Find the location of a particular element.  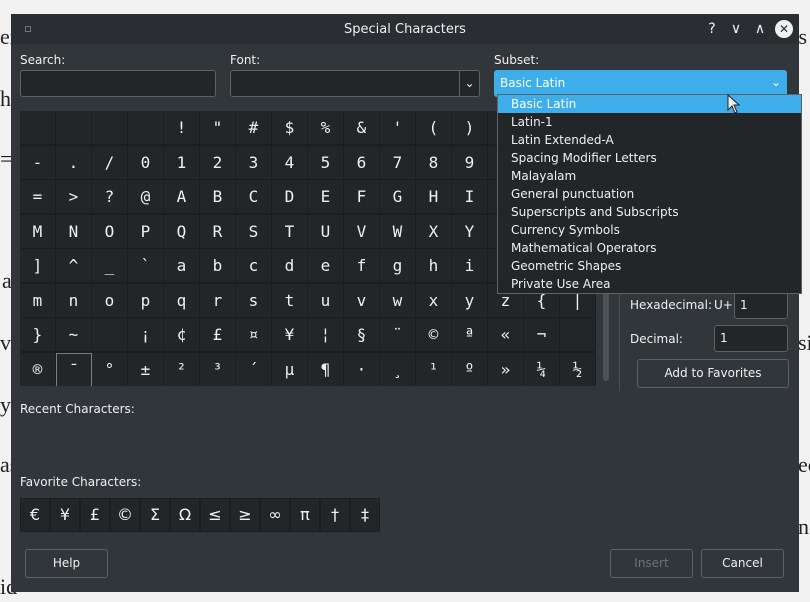

char-cell: } is located at coordinates (38, 335).